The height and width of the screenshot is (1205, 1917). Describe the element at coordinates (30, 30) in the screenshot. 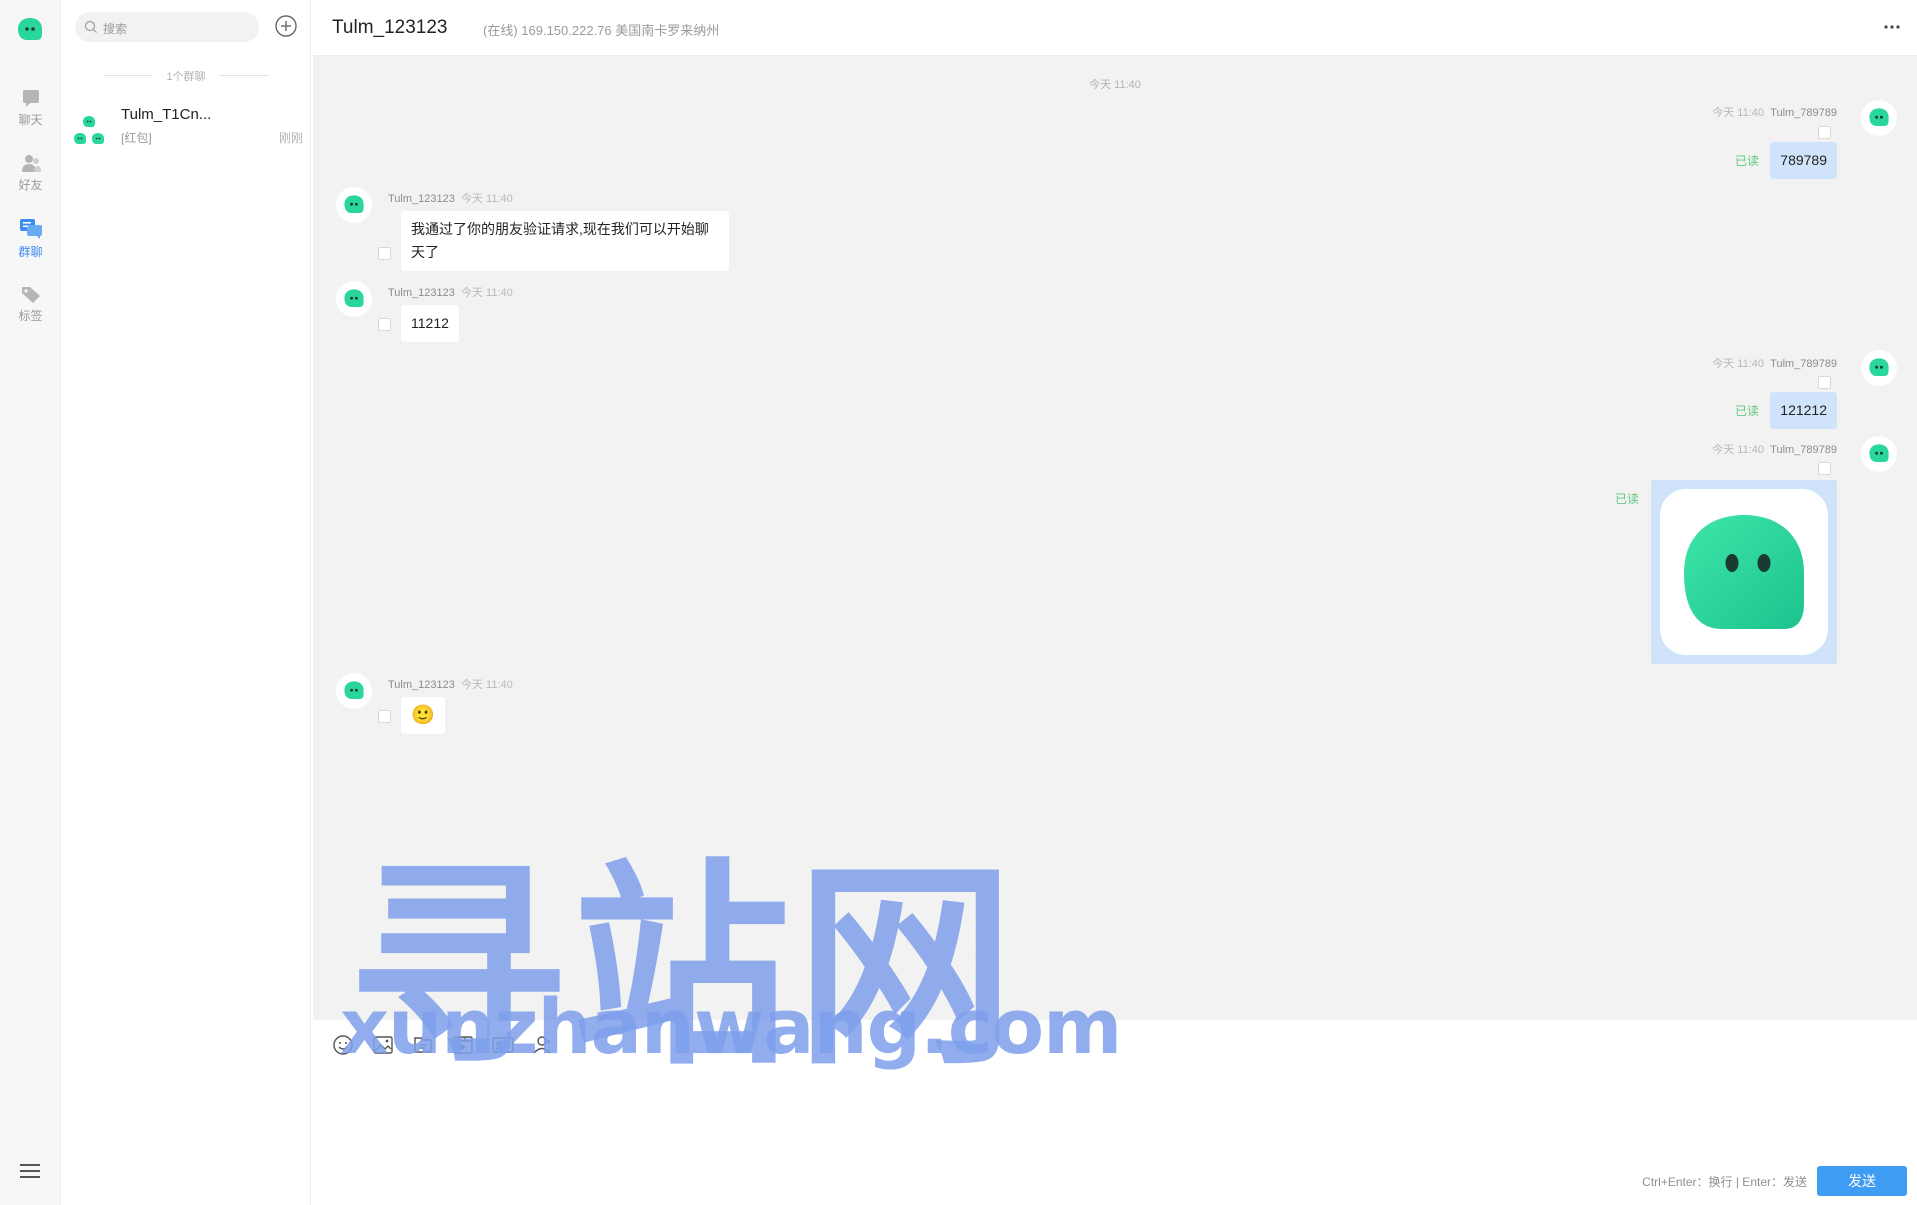

I see `app-logo-icon` at that location.